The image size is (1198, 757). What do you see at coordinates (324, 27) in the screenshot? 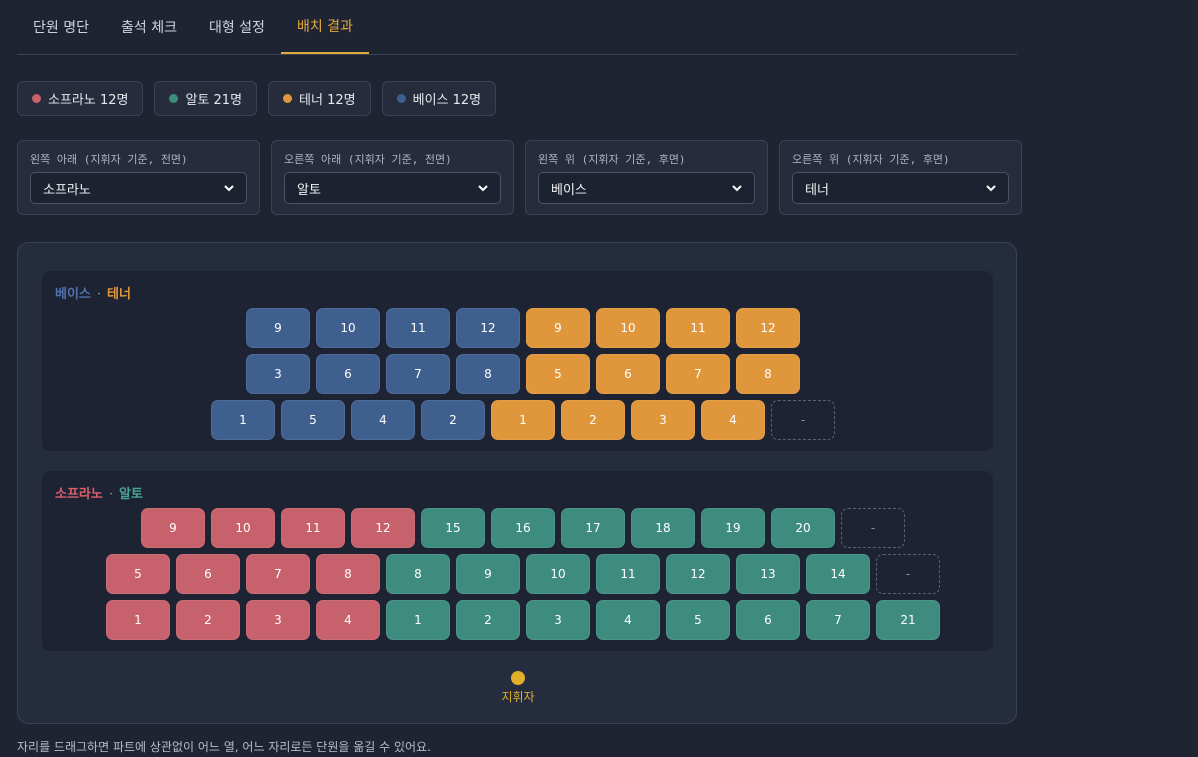
I see `tab-placement-result: 배치 결과` at bounding box center [324, 27].